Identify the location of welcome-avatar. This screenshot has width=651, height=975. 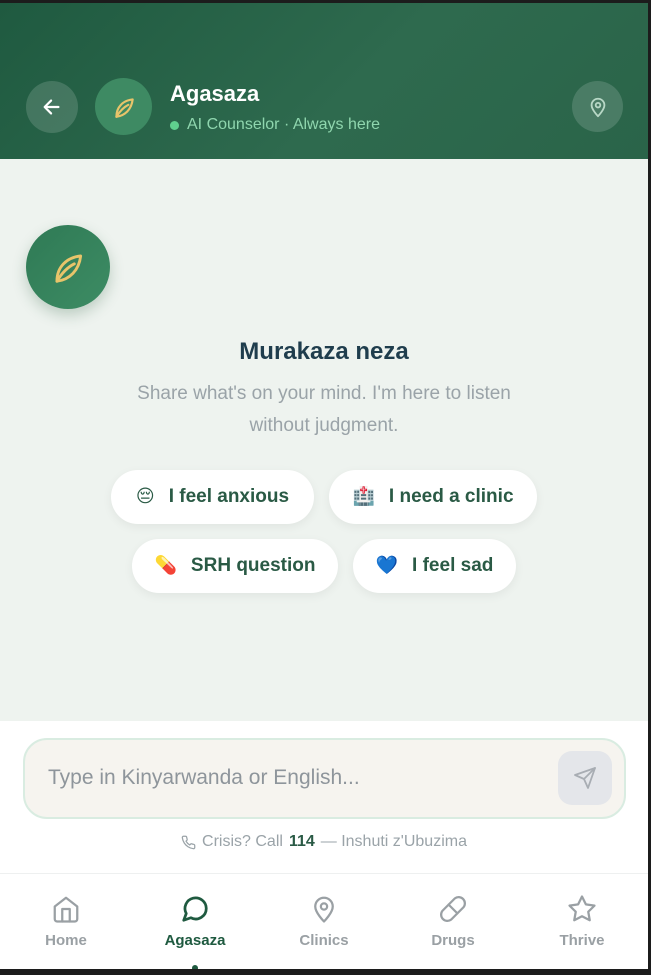
(68, 267).